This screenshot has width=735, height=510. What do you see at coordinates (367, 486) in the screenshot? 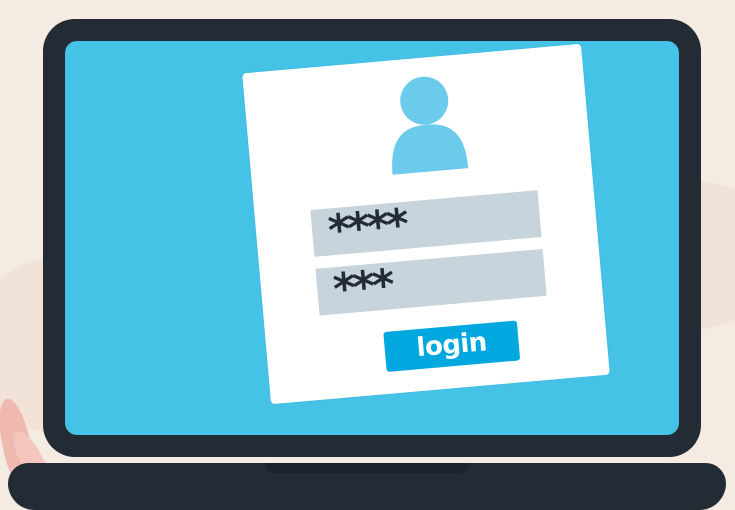
I see `laptop-base` at bounding box center [367, 486].